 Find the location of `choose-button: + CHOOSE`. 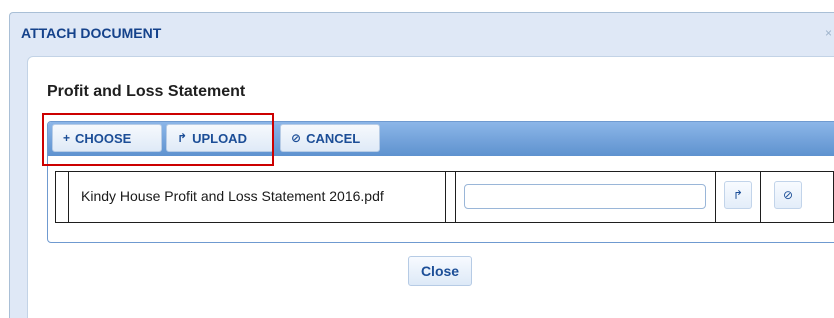

choose-button: + CHOOSE is located at coordinates (107, 138).